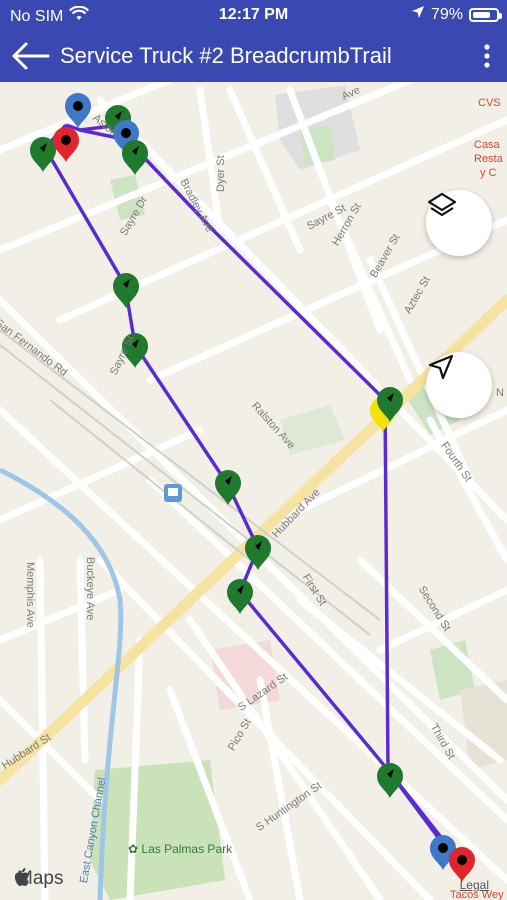 This screenshot has width=507, height=900. What do you see at coordinates (133, 849) in the screenshot?
I see `park-icon: ✿` at bounding box center [133, 849].